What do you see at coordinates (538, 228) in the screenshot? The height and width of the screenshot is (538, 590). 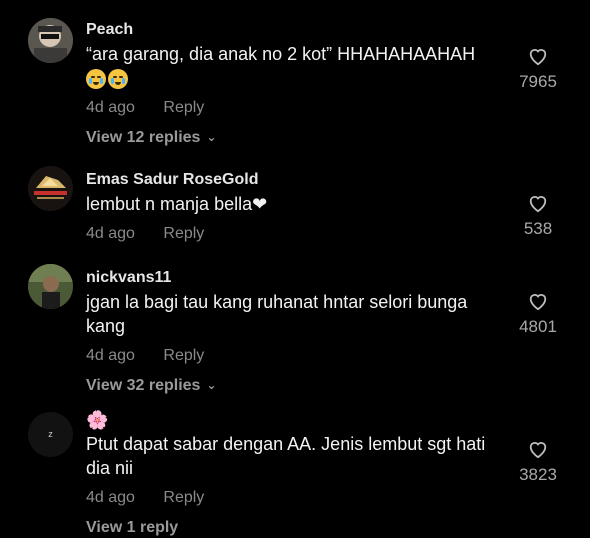 I see `like-count: 538` at bounding box center [538, 228].